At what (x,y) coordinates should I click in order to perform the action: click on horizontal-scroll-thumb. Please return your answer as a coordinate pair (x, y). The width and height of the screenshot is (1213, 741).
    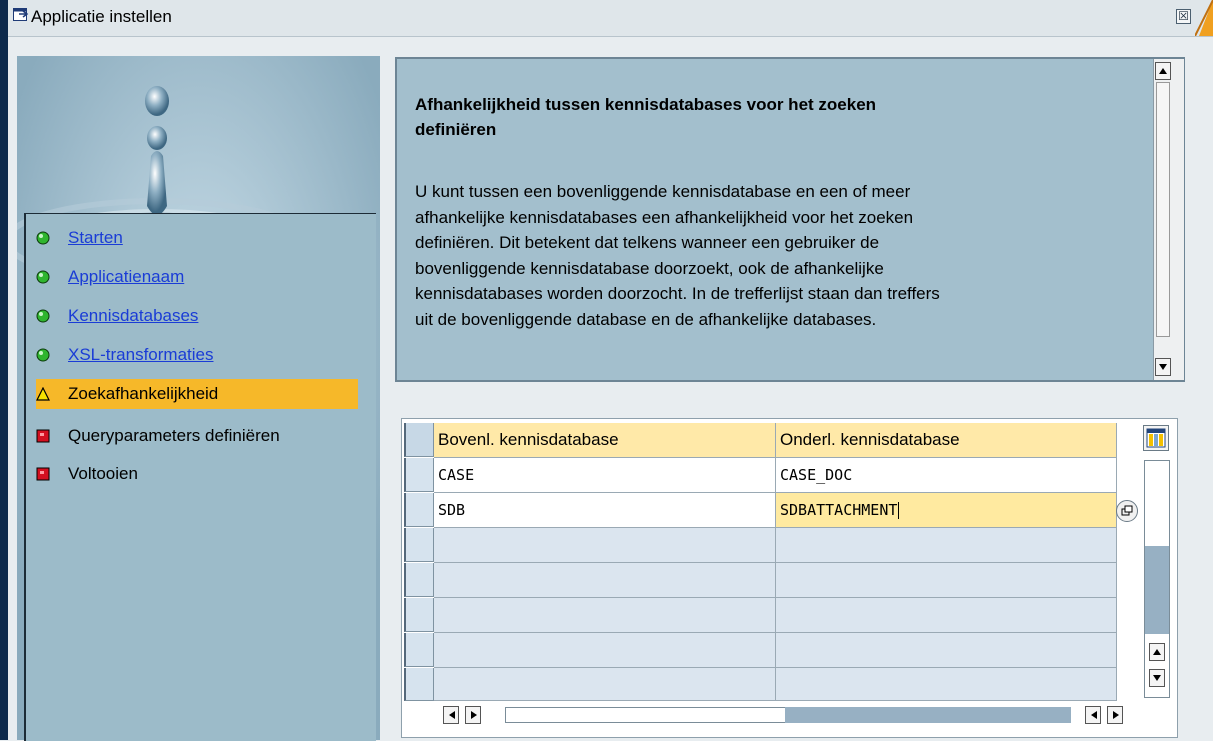
    Looking at the image, I should click on (928, 715).